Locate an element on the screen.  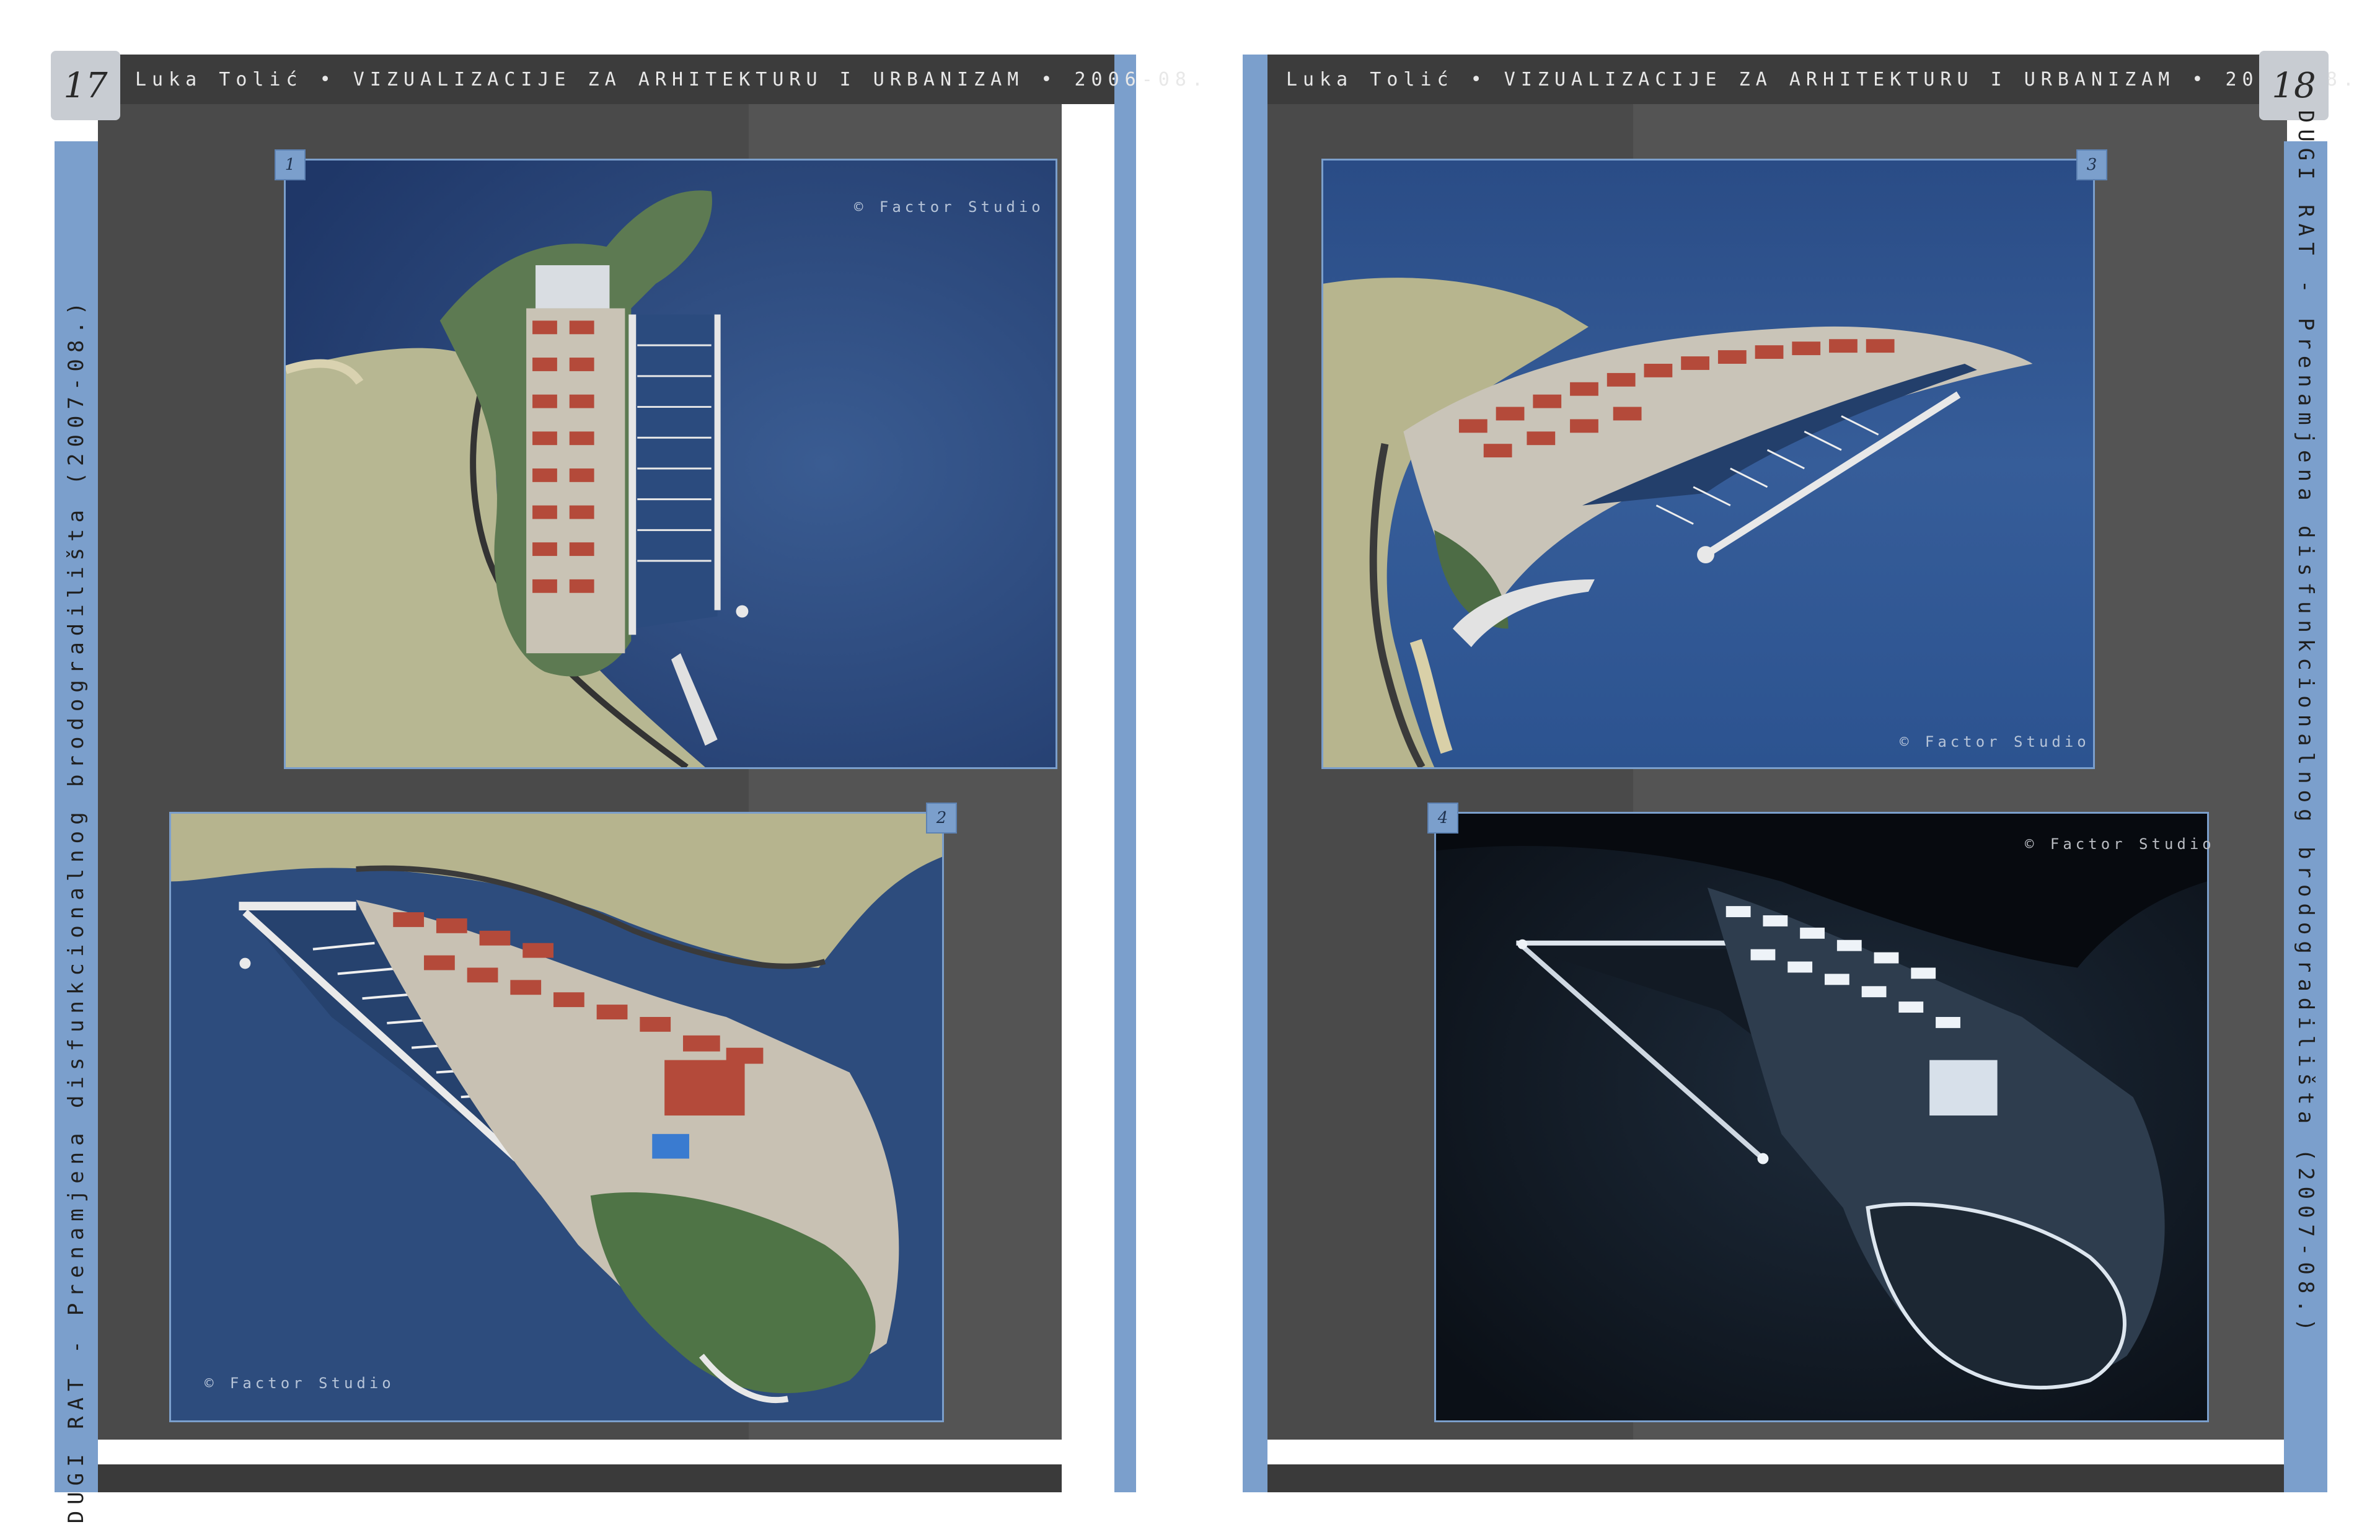
figure-2-credit: © Factor Studio is located at coordinates (300, 1383).